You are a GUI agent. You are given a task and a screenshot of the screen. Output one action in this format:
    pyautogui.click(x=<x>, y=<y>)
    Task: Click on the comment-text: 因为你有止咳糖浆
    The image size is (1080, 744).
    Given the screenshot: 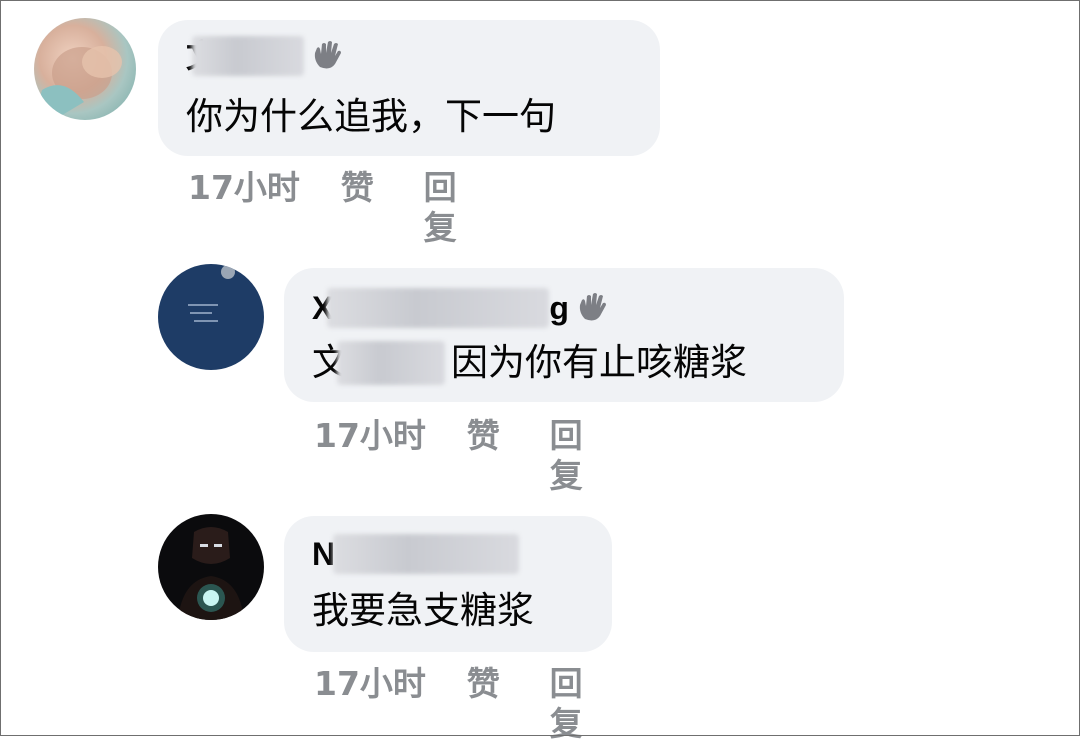 What is the action you would take?
    pyautogui.click(x=599, y=362)
    